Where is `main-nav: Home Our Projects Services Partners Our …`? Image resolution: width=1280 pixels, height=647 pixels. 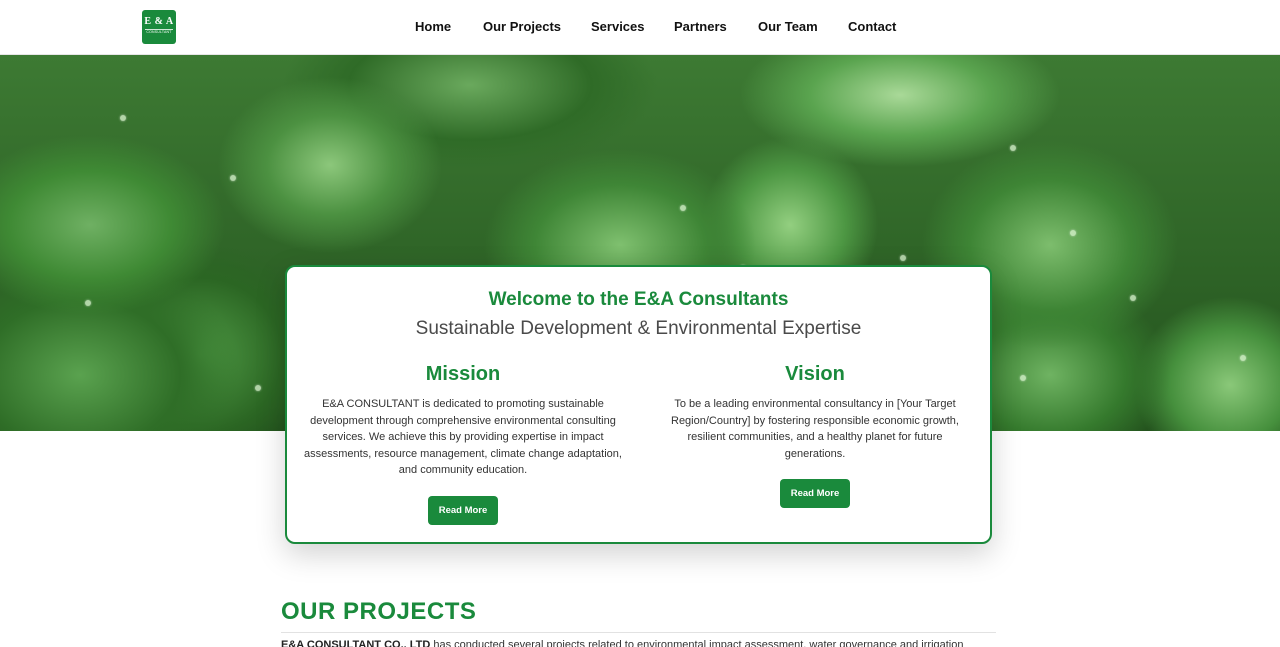
main-nav: Home Our Projects Services Partners Our … is located at coordinates (640, 28).